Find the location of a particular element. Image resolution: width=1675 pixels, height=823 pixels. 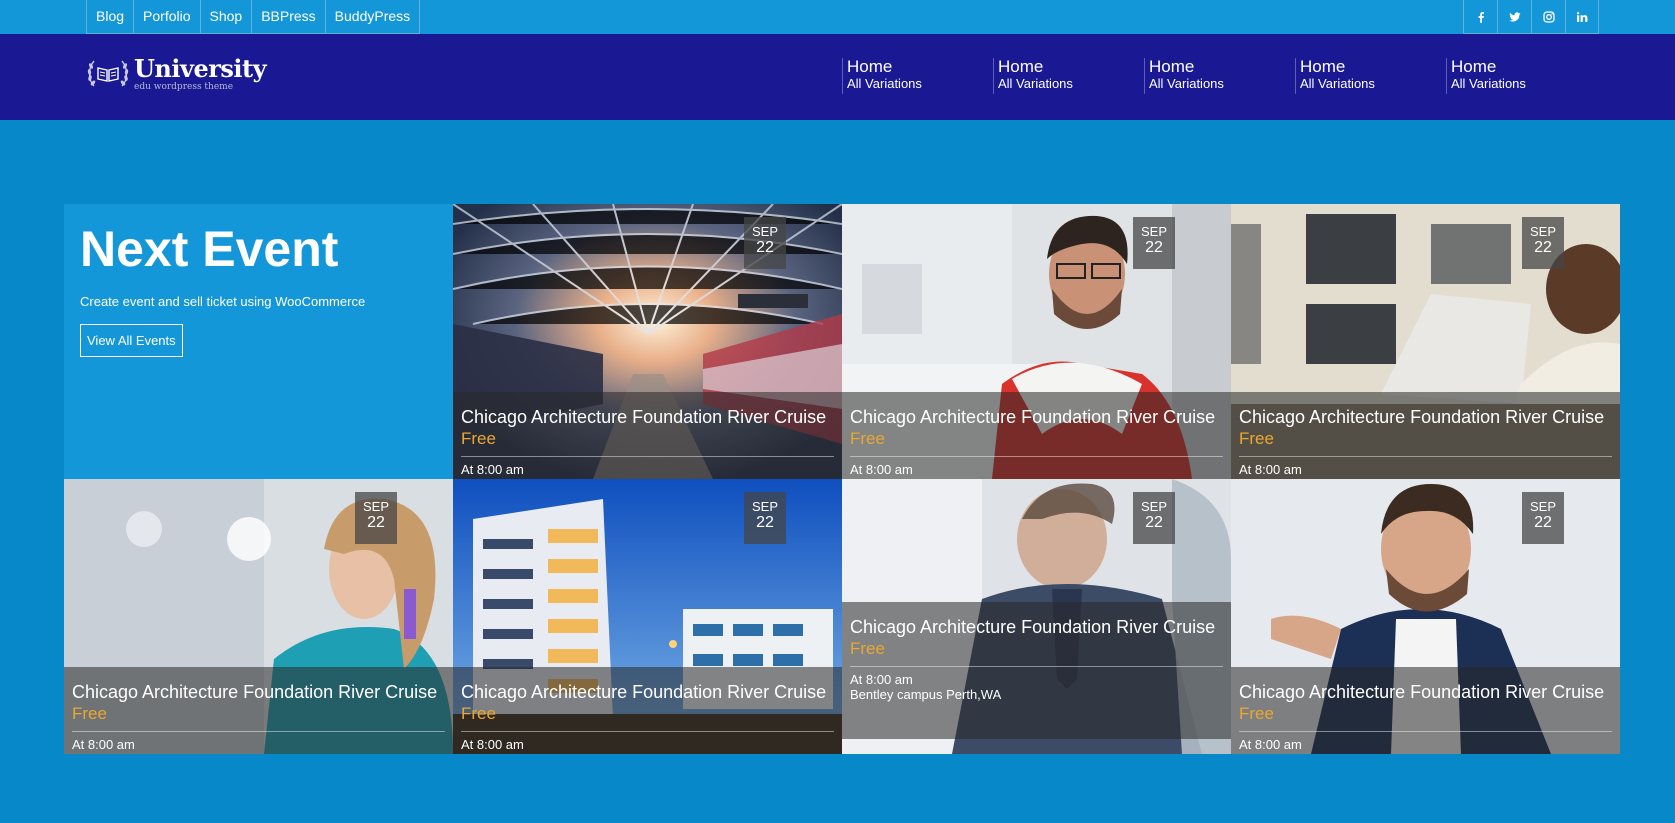

nav-item-home-3: Home All Variations is located at coordinates (1219, 76).